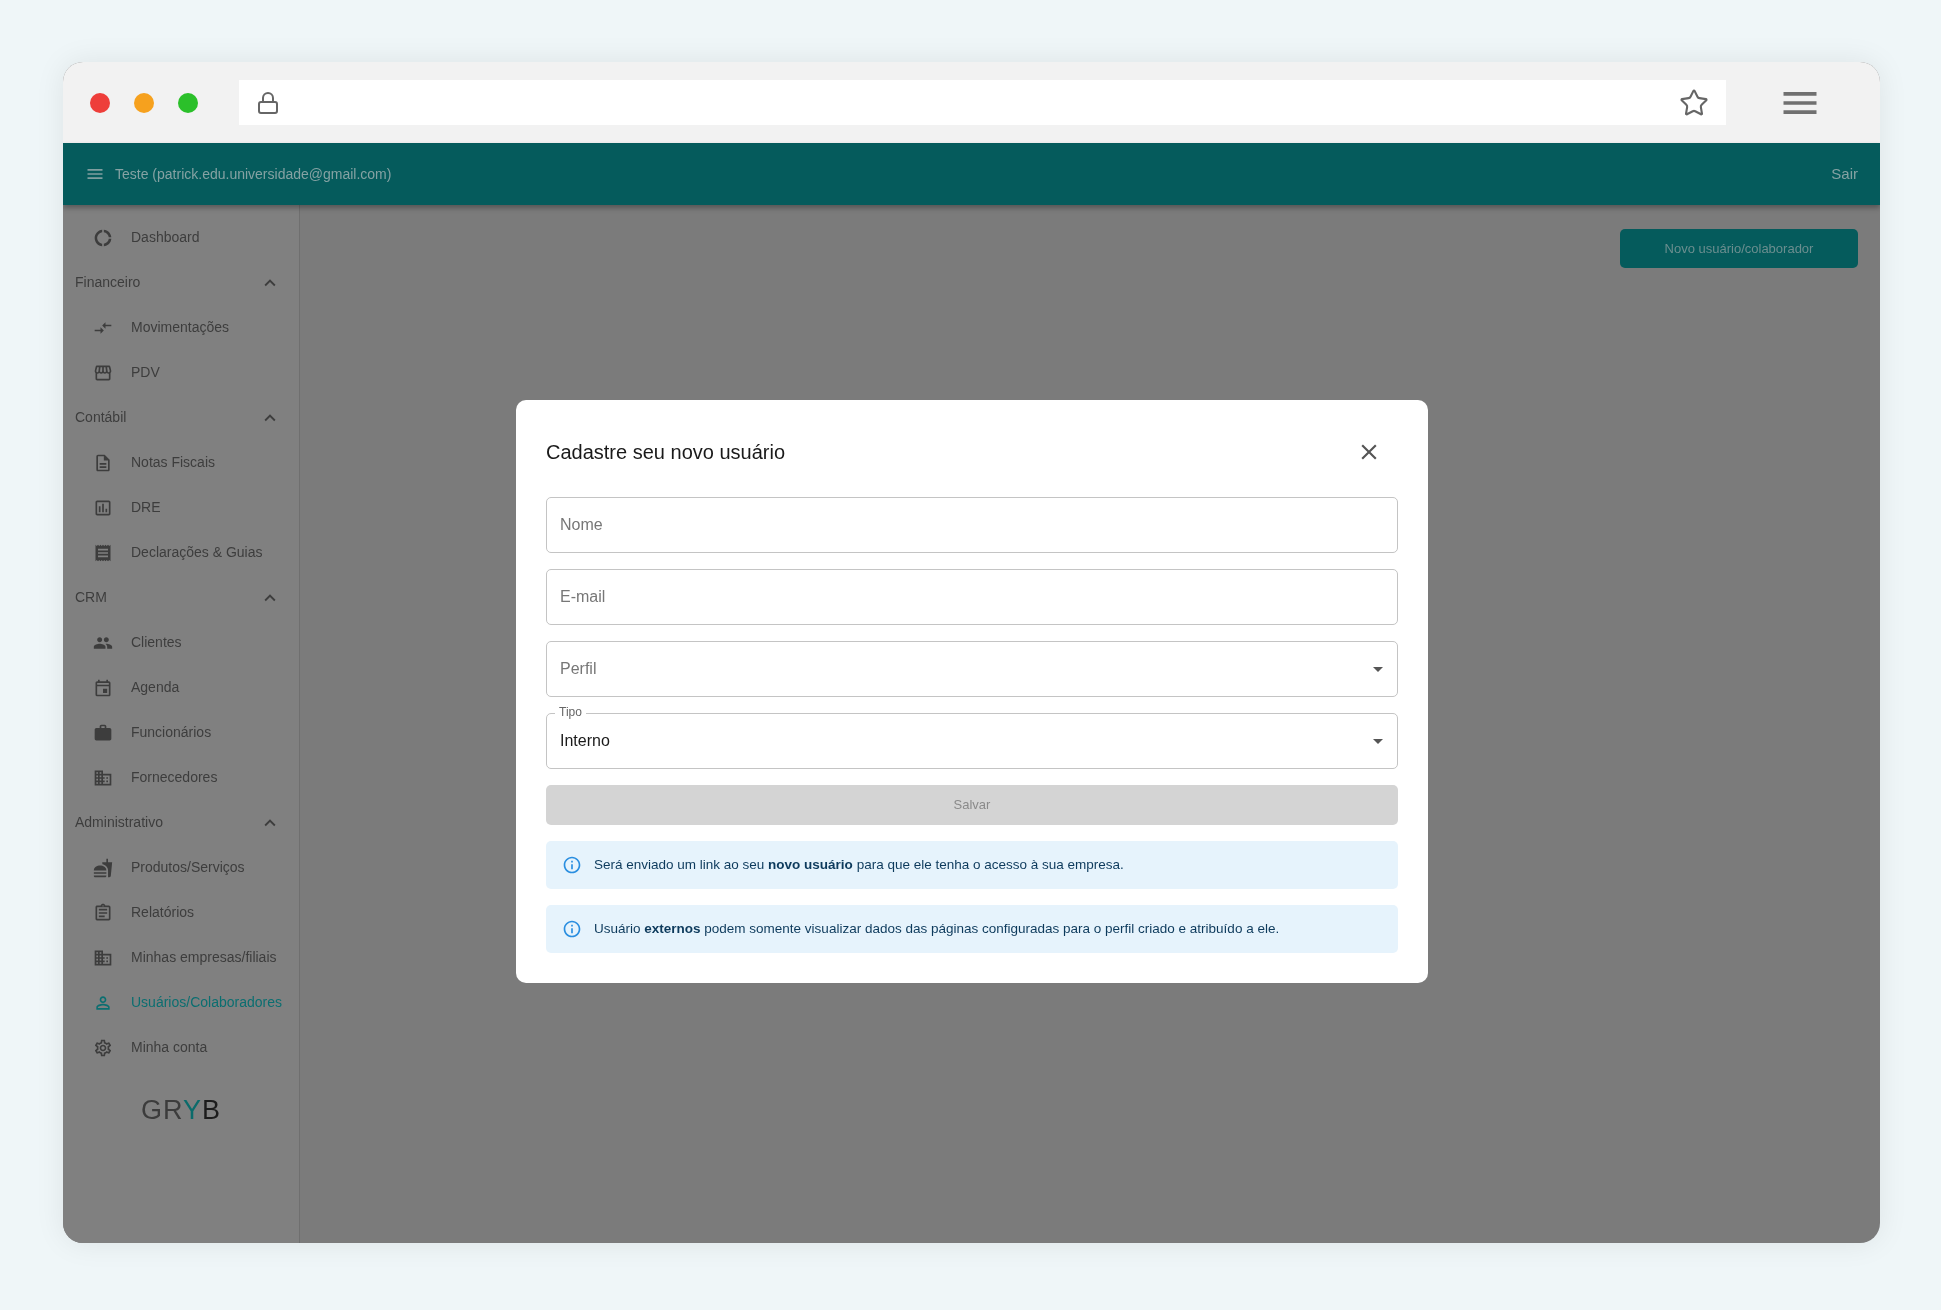  I want to click on sidebar-item: PDV, so click(181, 372).